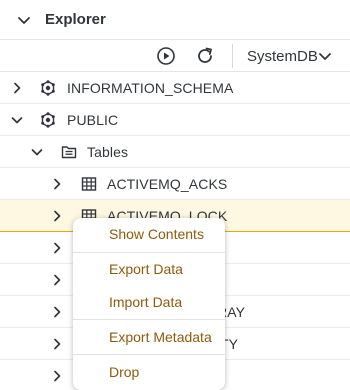 This screenshot has width=350, height=390. What do you see at coordinates (282, 56) in the screenshot?
I see `database-select-value: SystemDB` at bounding box center [282, 56].